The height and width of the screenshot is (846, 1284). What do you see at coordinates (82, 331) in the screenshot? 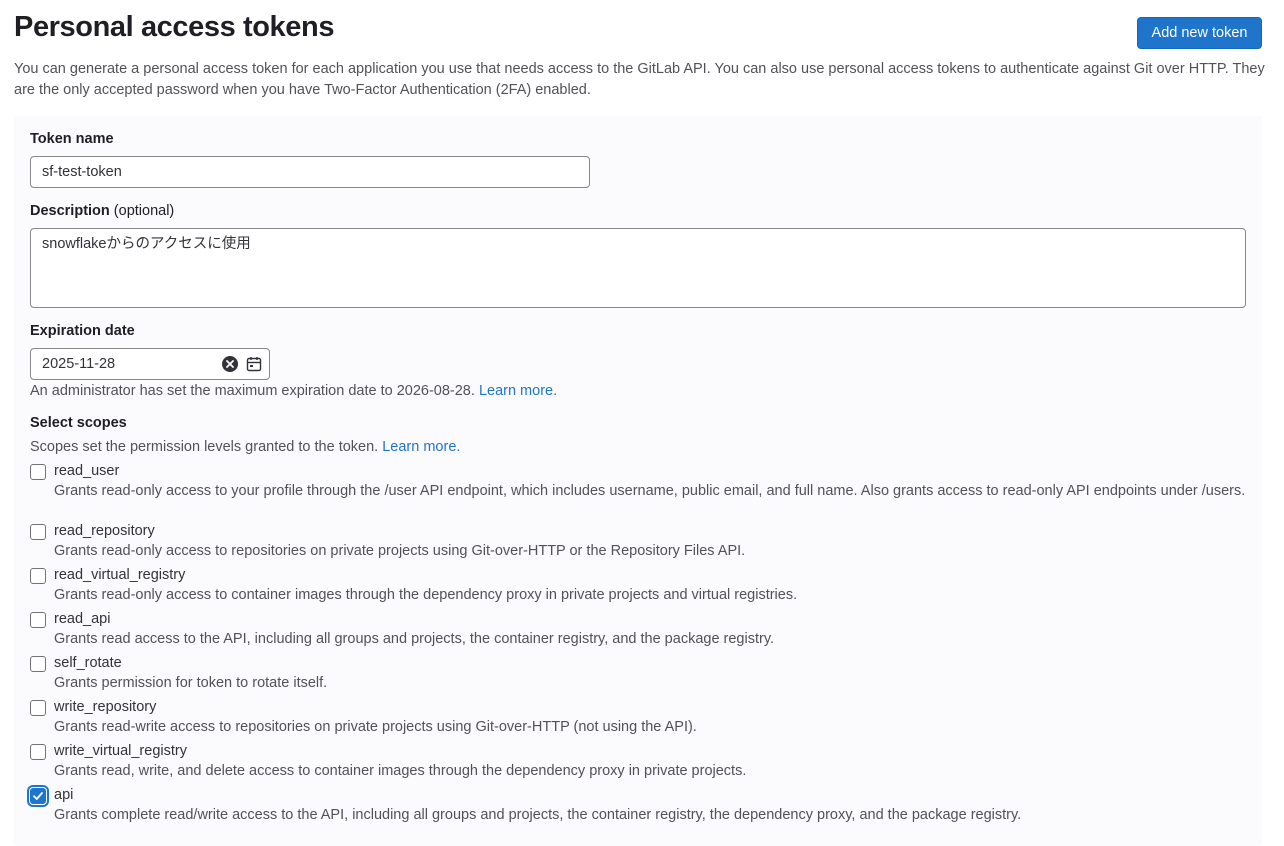
I see `expiration-date-label: Expiration date` at bounding box center [82, 331].